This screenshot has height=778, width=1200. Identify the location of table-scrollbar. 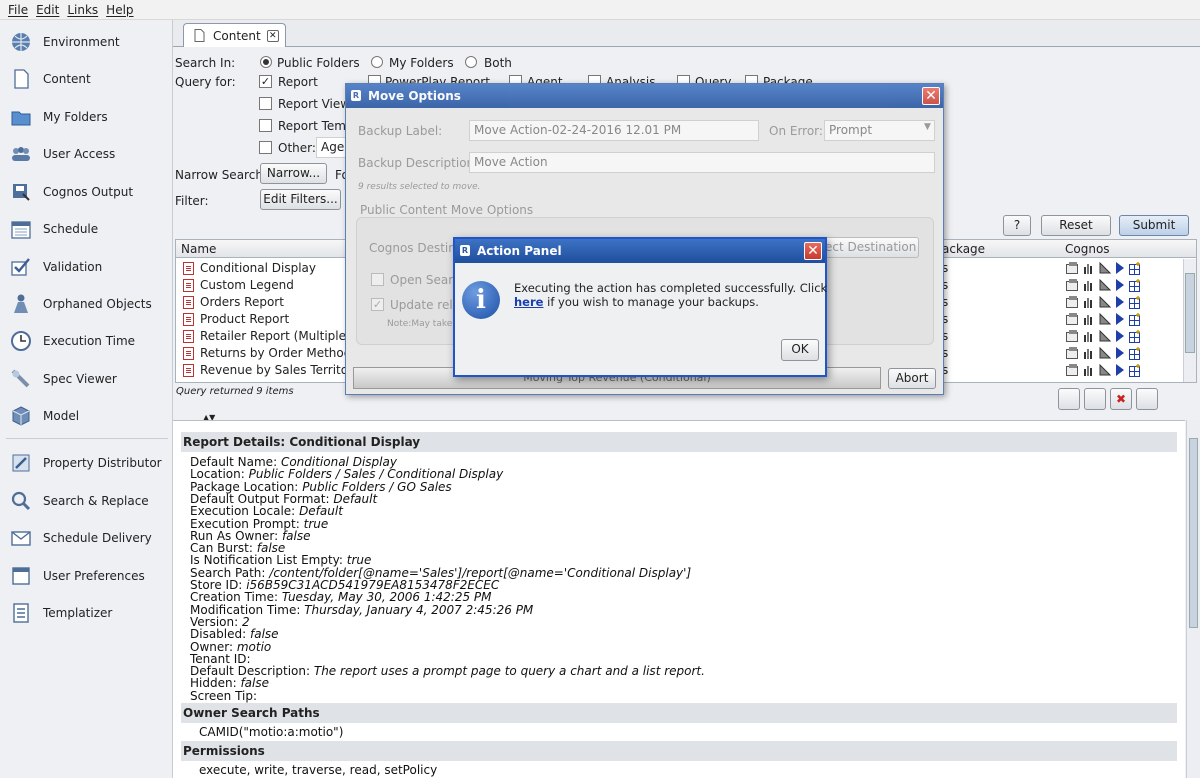
(1189, 320).